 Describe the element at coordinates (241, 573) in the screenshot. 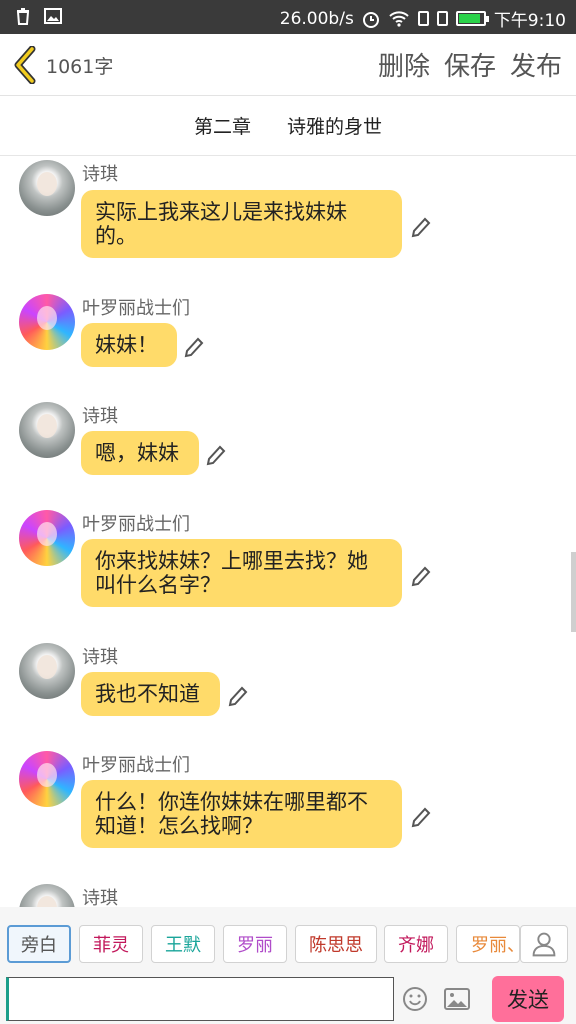

I see `message-bubble: 你来找妹妹？上哪里去找？她叫什么名字？` at that location.